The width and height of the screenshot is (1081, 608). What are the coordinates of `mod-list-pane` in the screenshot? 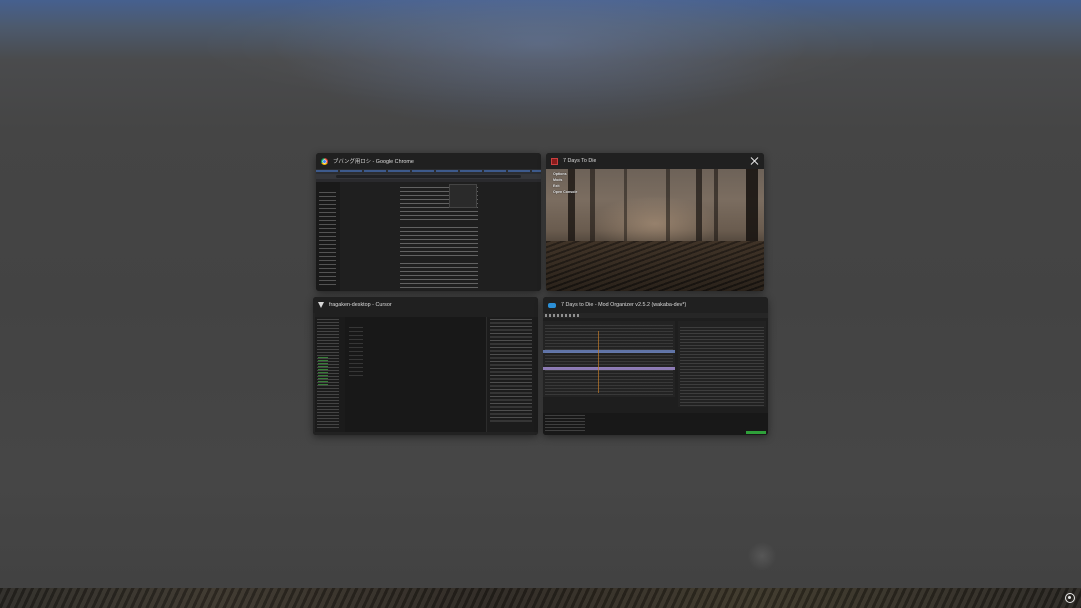 It's located at (609, 359).